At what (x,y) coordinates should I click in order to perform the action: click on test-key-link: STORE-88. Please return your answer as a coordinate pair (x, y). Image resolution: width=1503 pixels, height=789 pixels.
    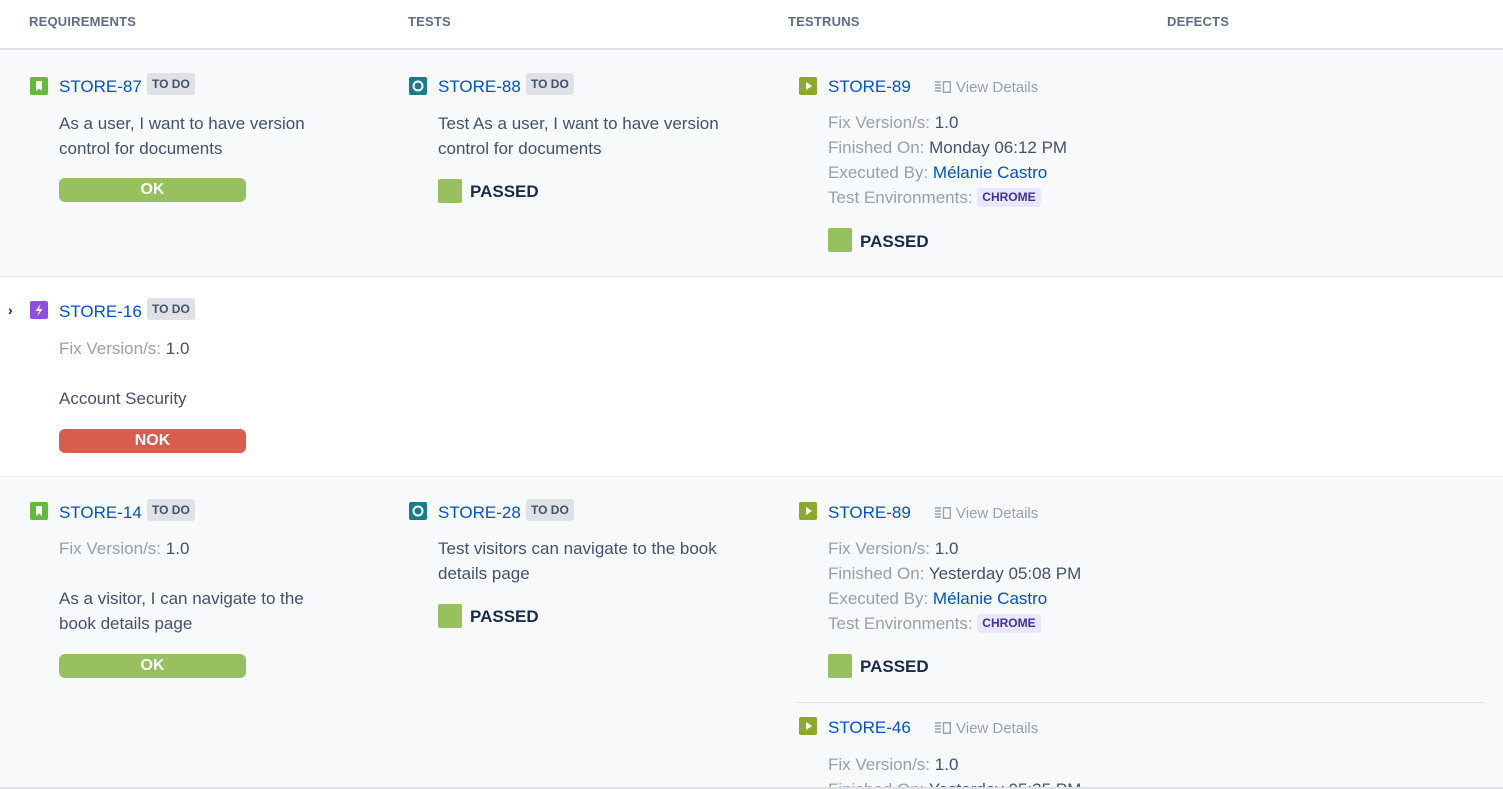
    Looking at the image, I should click on (479, 87).